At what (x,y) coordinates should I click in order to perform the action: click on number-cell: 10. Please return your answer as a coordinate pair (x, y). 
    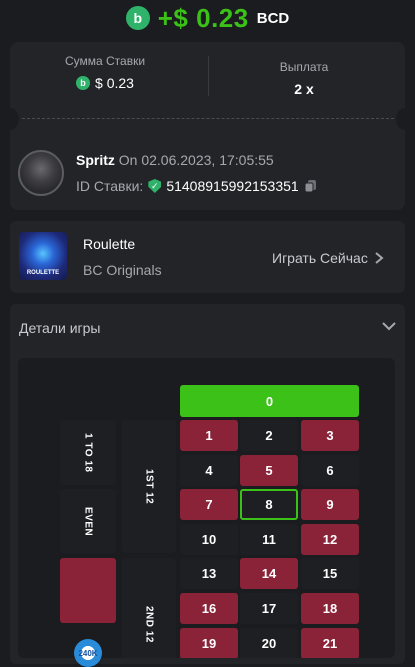
    Looking at the image, I should click on (209, 539).